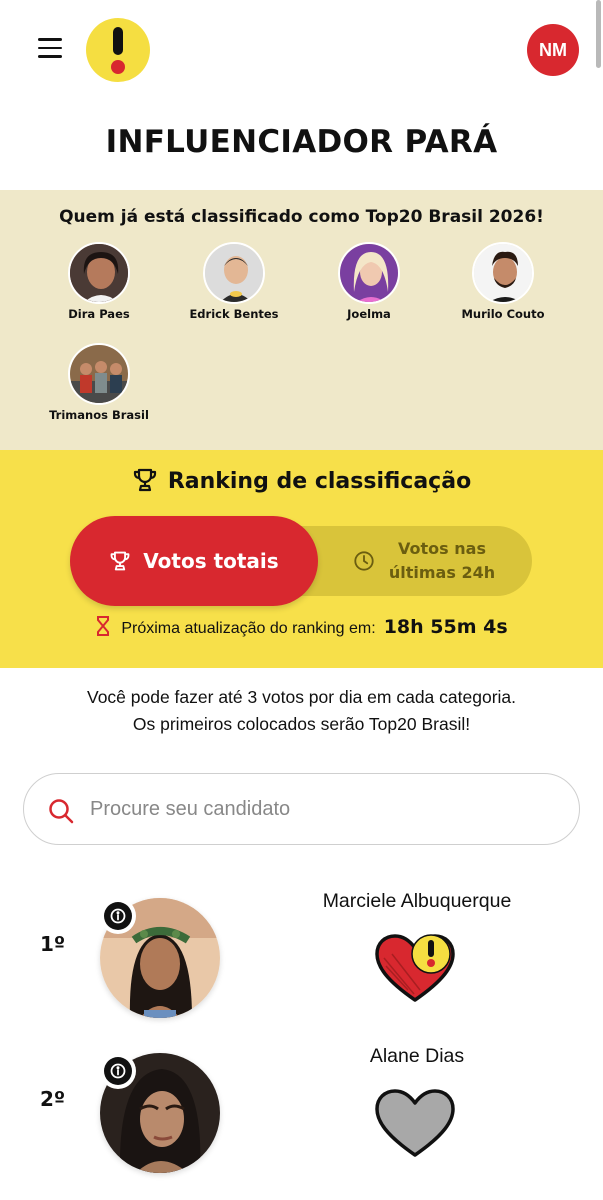 The width and height of the screenshot is (603, 1200). I want to click on candidate-name: Marciele Albuquerque, so click(417, 901).